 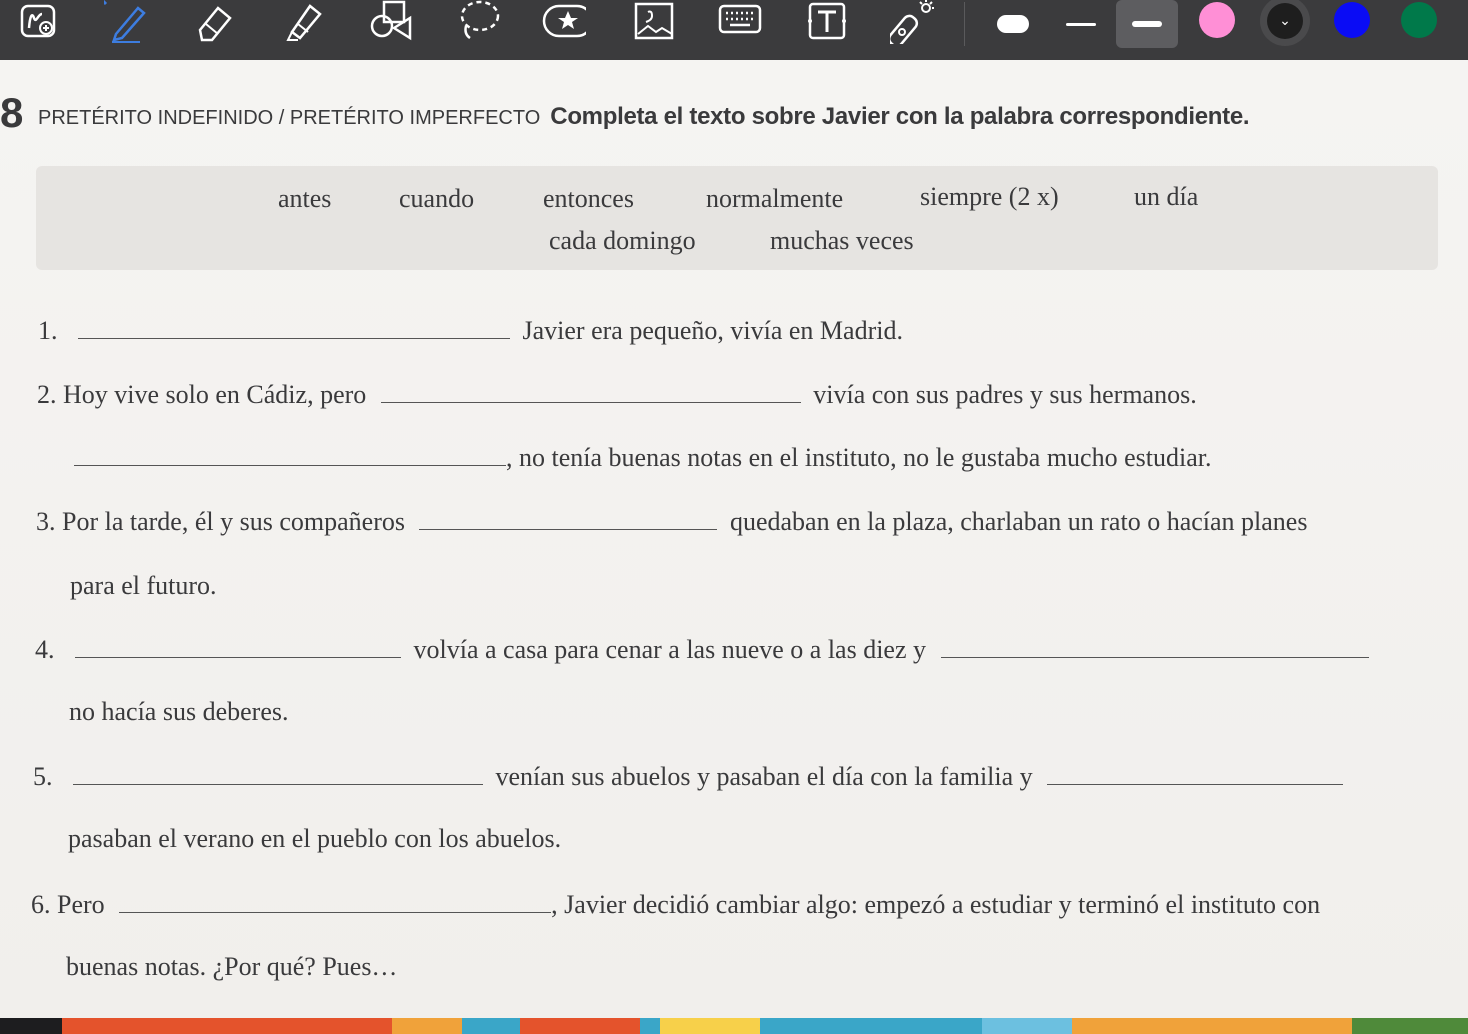 I want to click on word-bank-item: antes, so click(x=305, y=198).